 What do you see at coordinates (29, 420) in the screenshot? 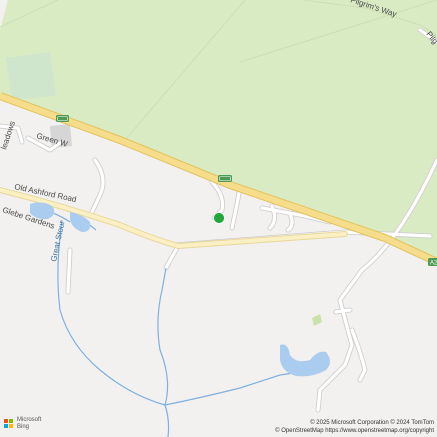
I see `branding-line-1: Microsoft` at bounding box center [29, 420].